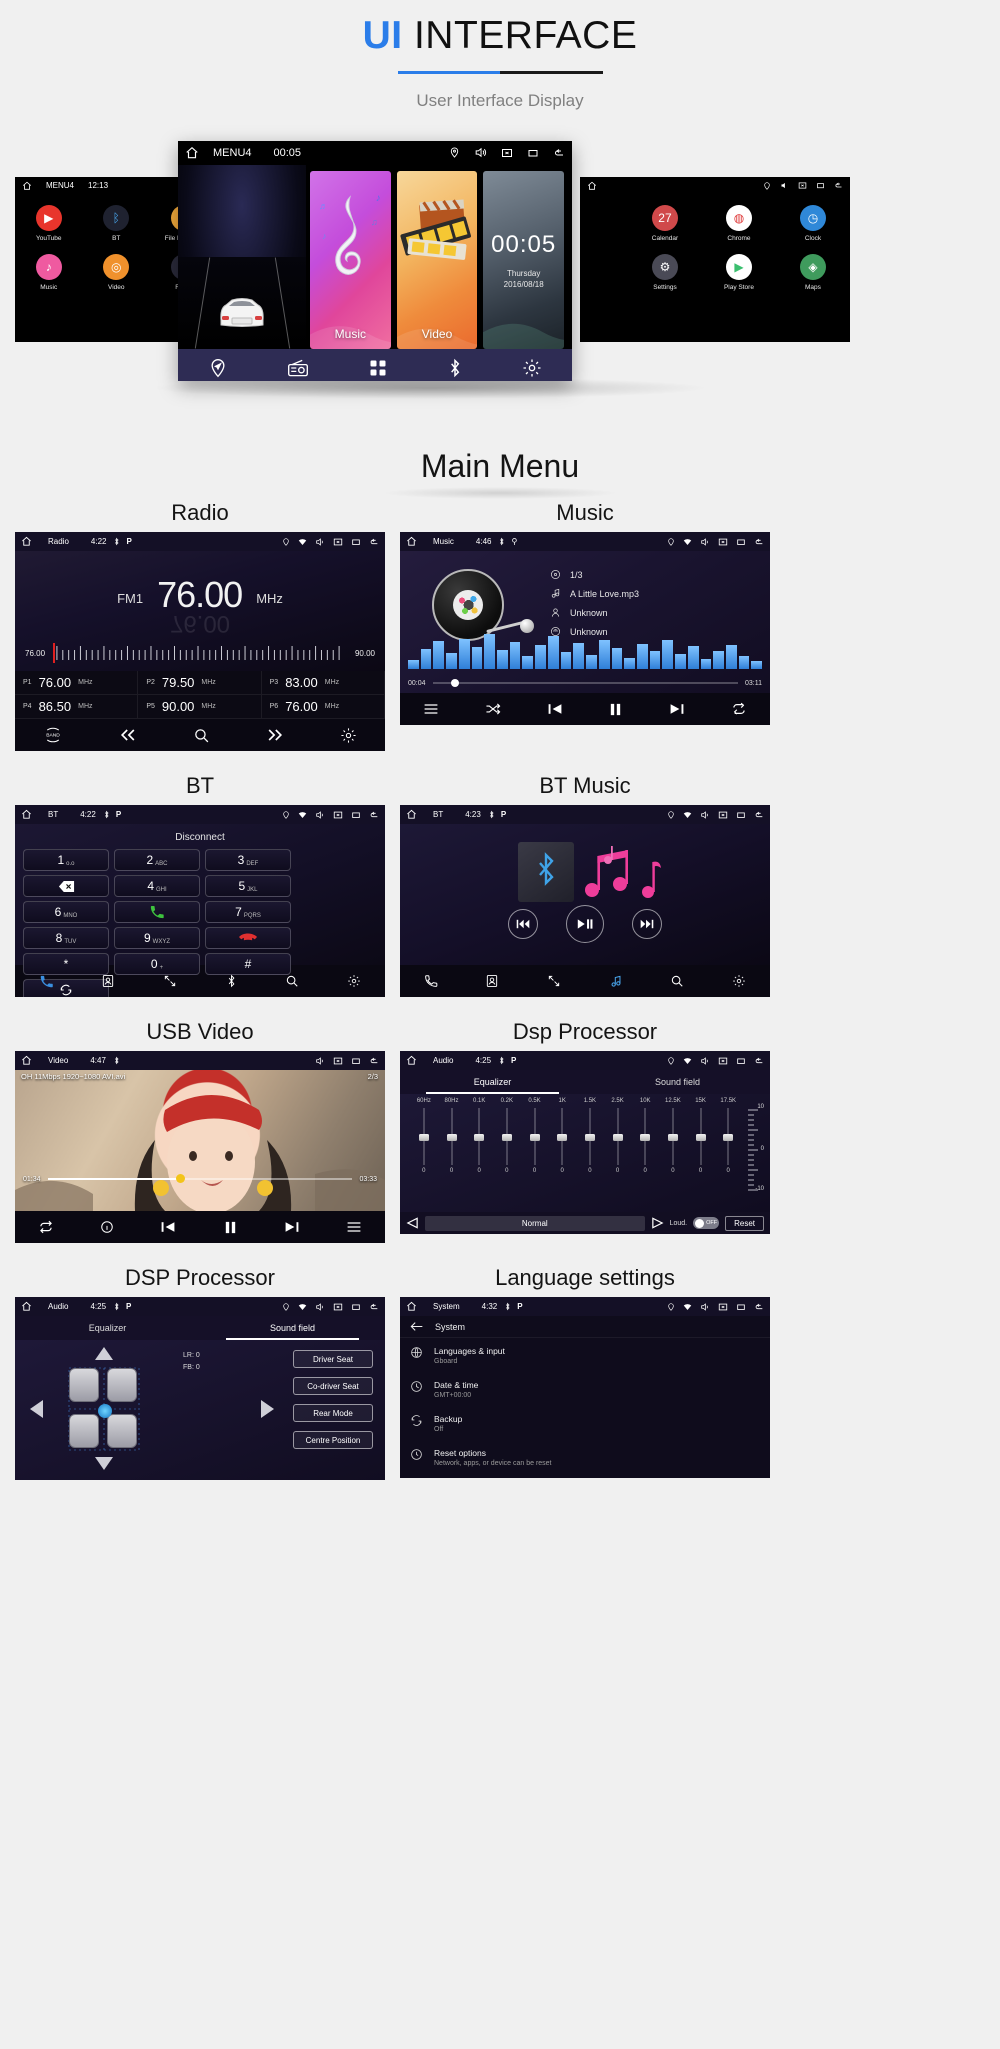 This screenshot has width=1000, height=2049. Describe the element at coordinates (122, 1385) in the screenshot. I see `seat-front-right` at that location.